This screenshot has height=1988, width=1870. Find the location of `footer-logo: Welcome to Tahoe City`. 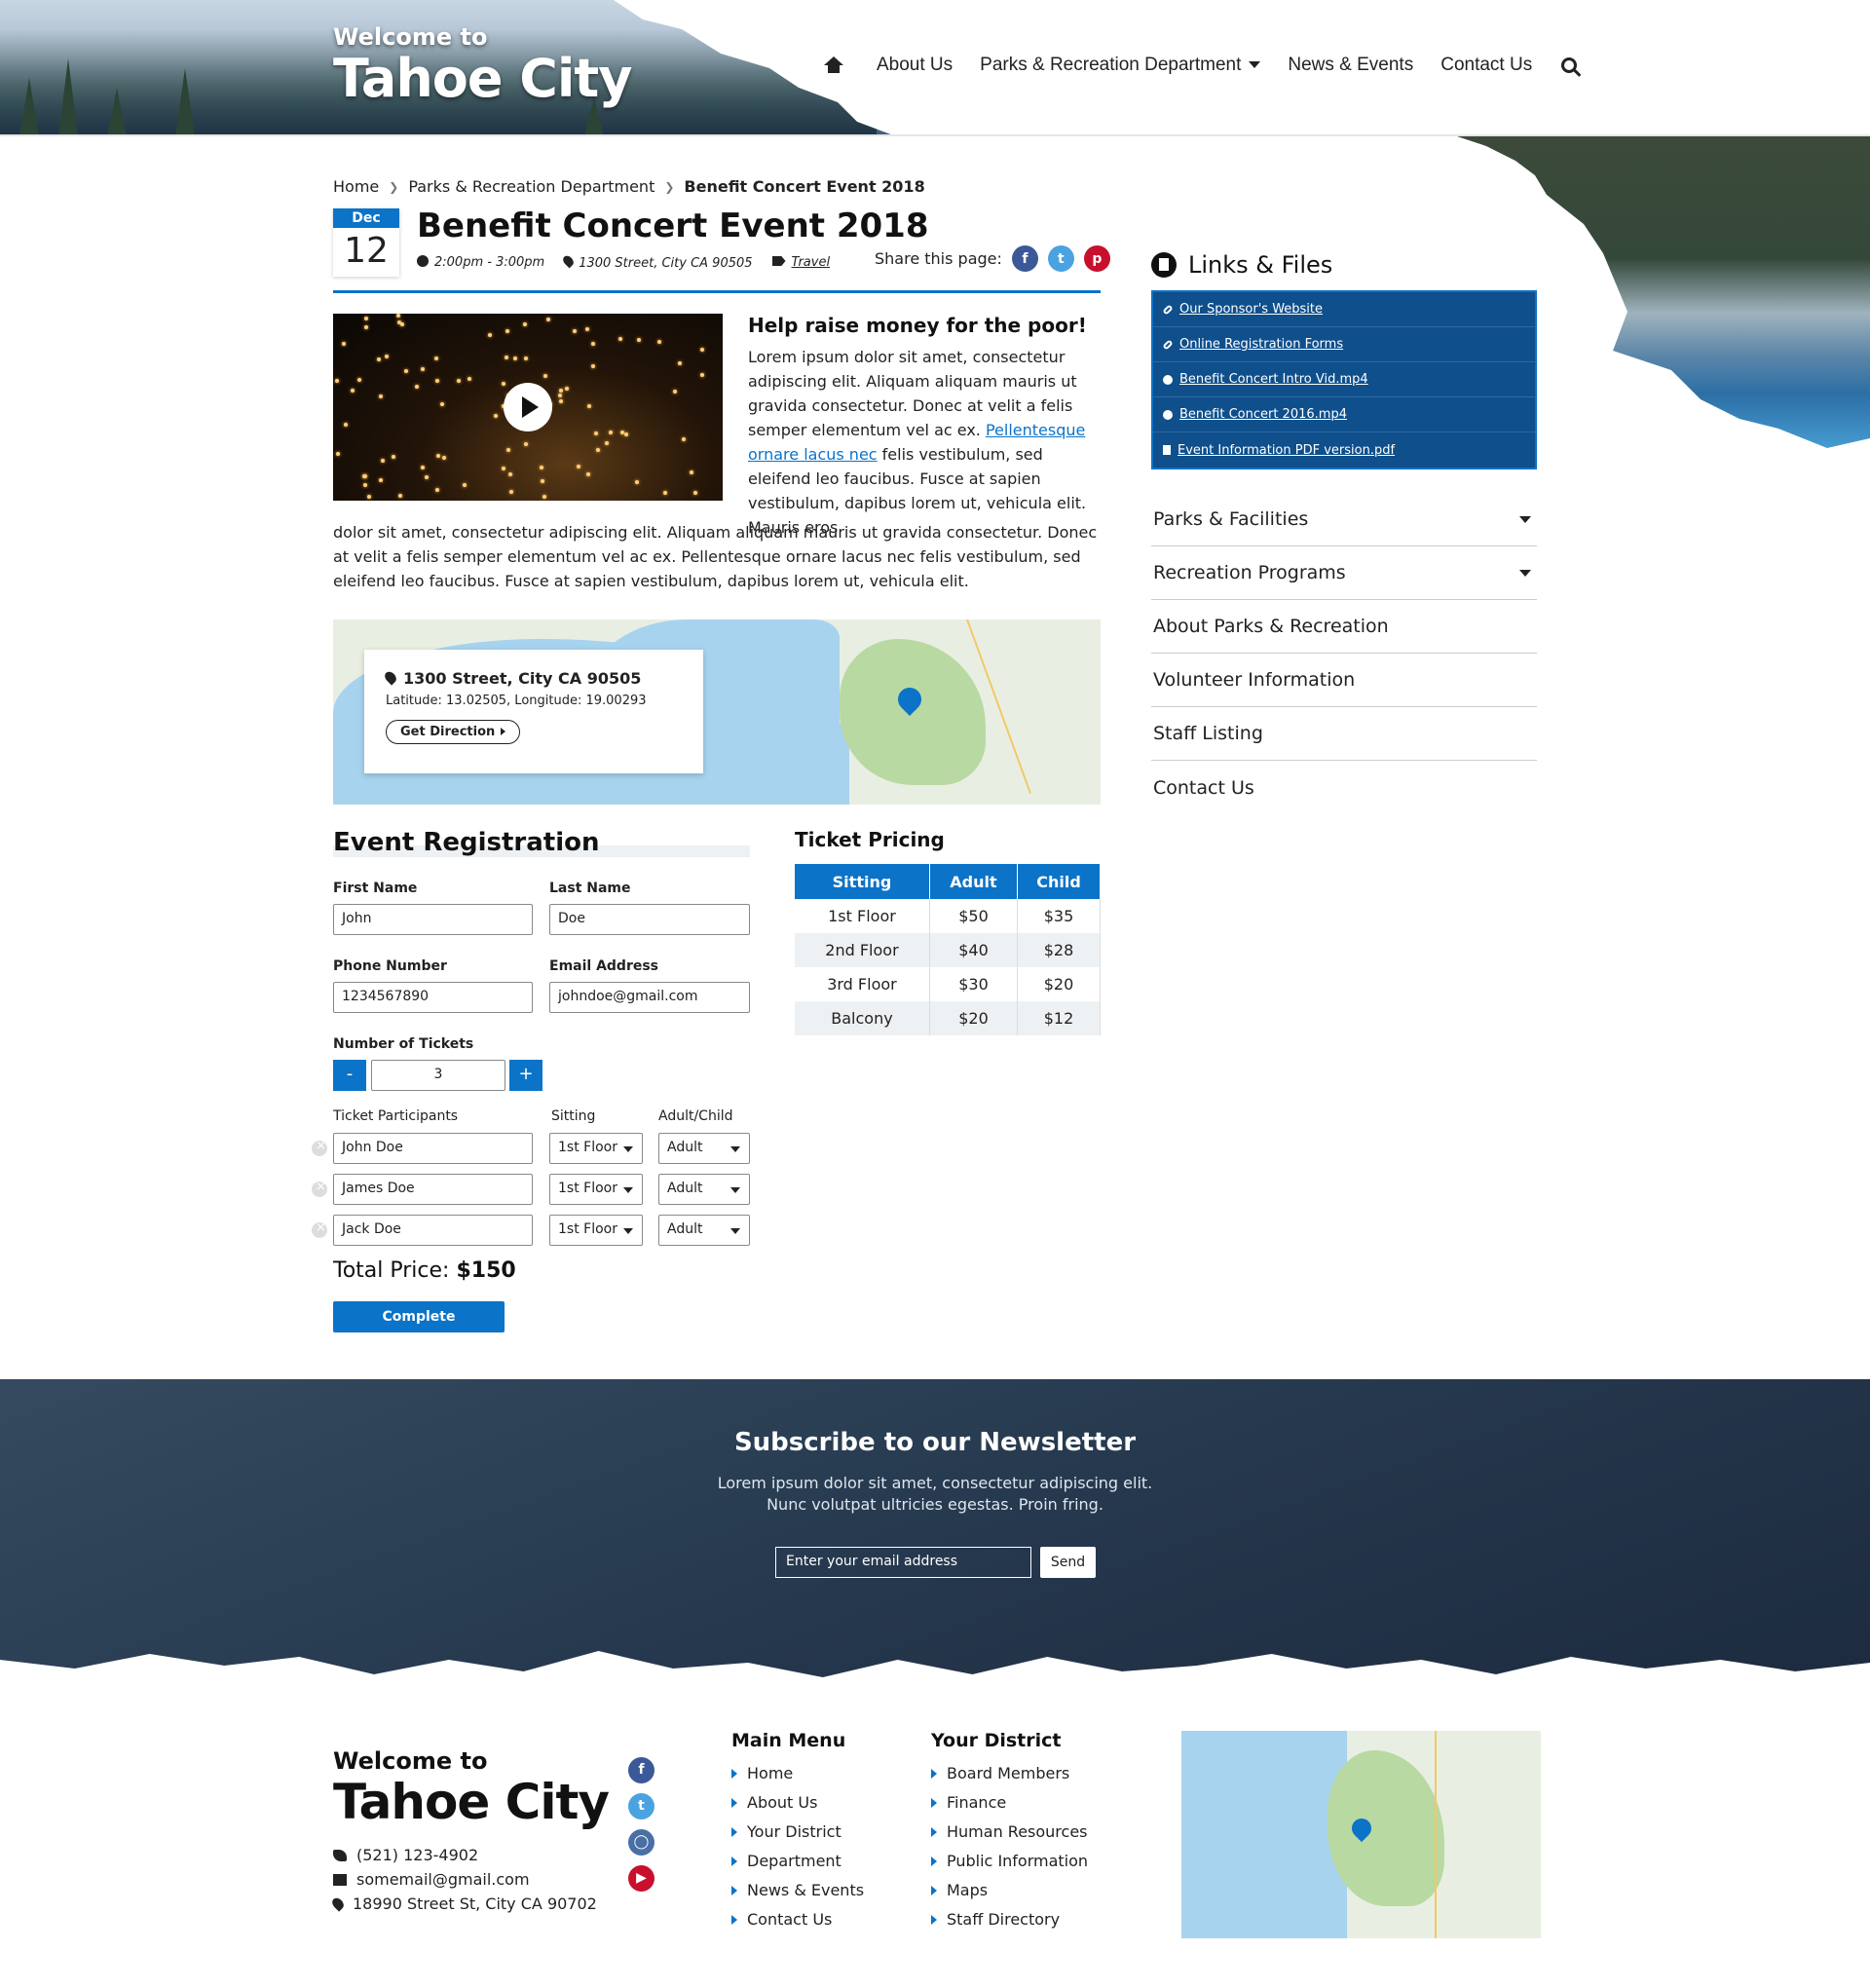

footer-logo: Welcome to Tahoe City is located at coordinates (472, 1788).